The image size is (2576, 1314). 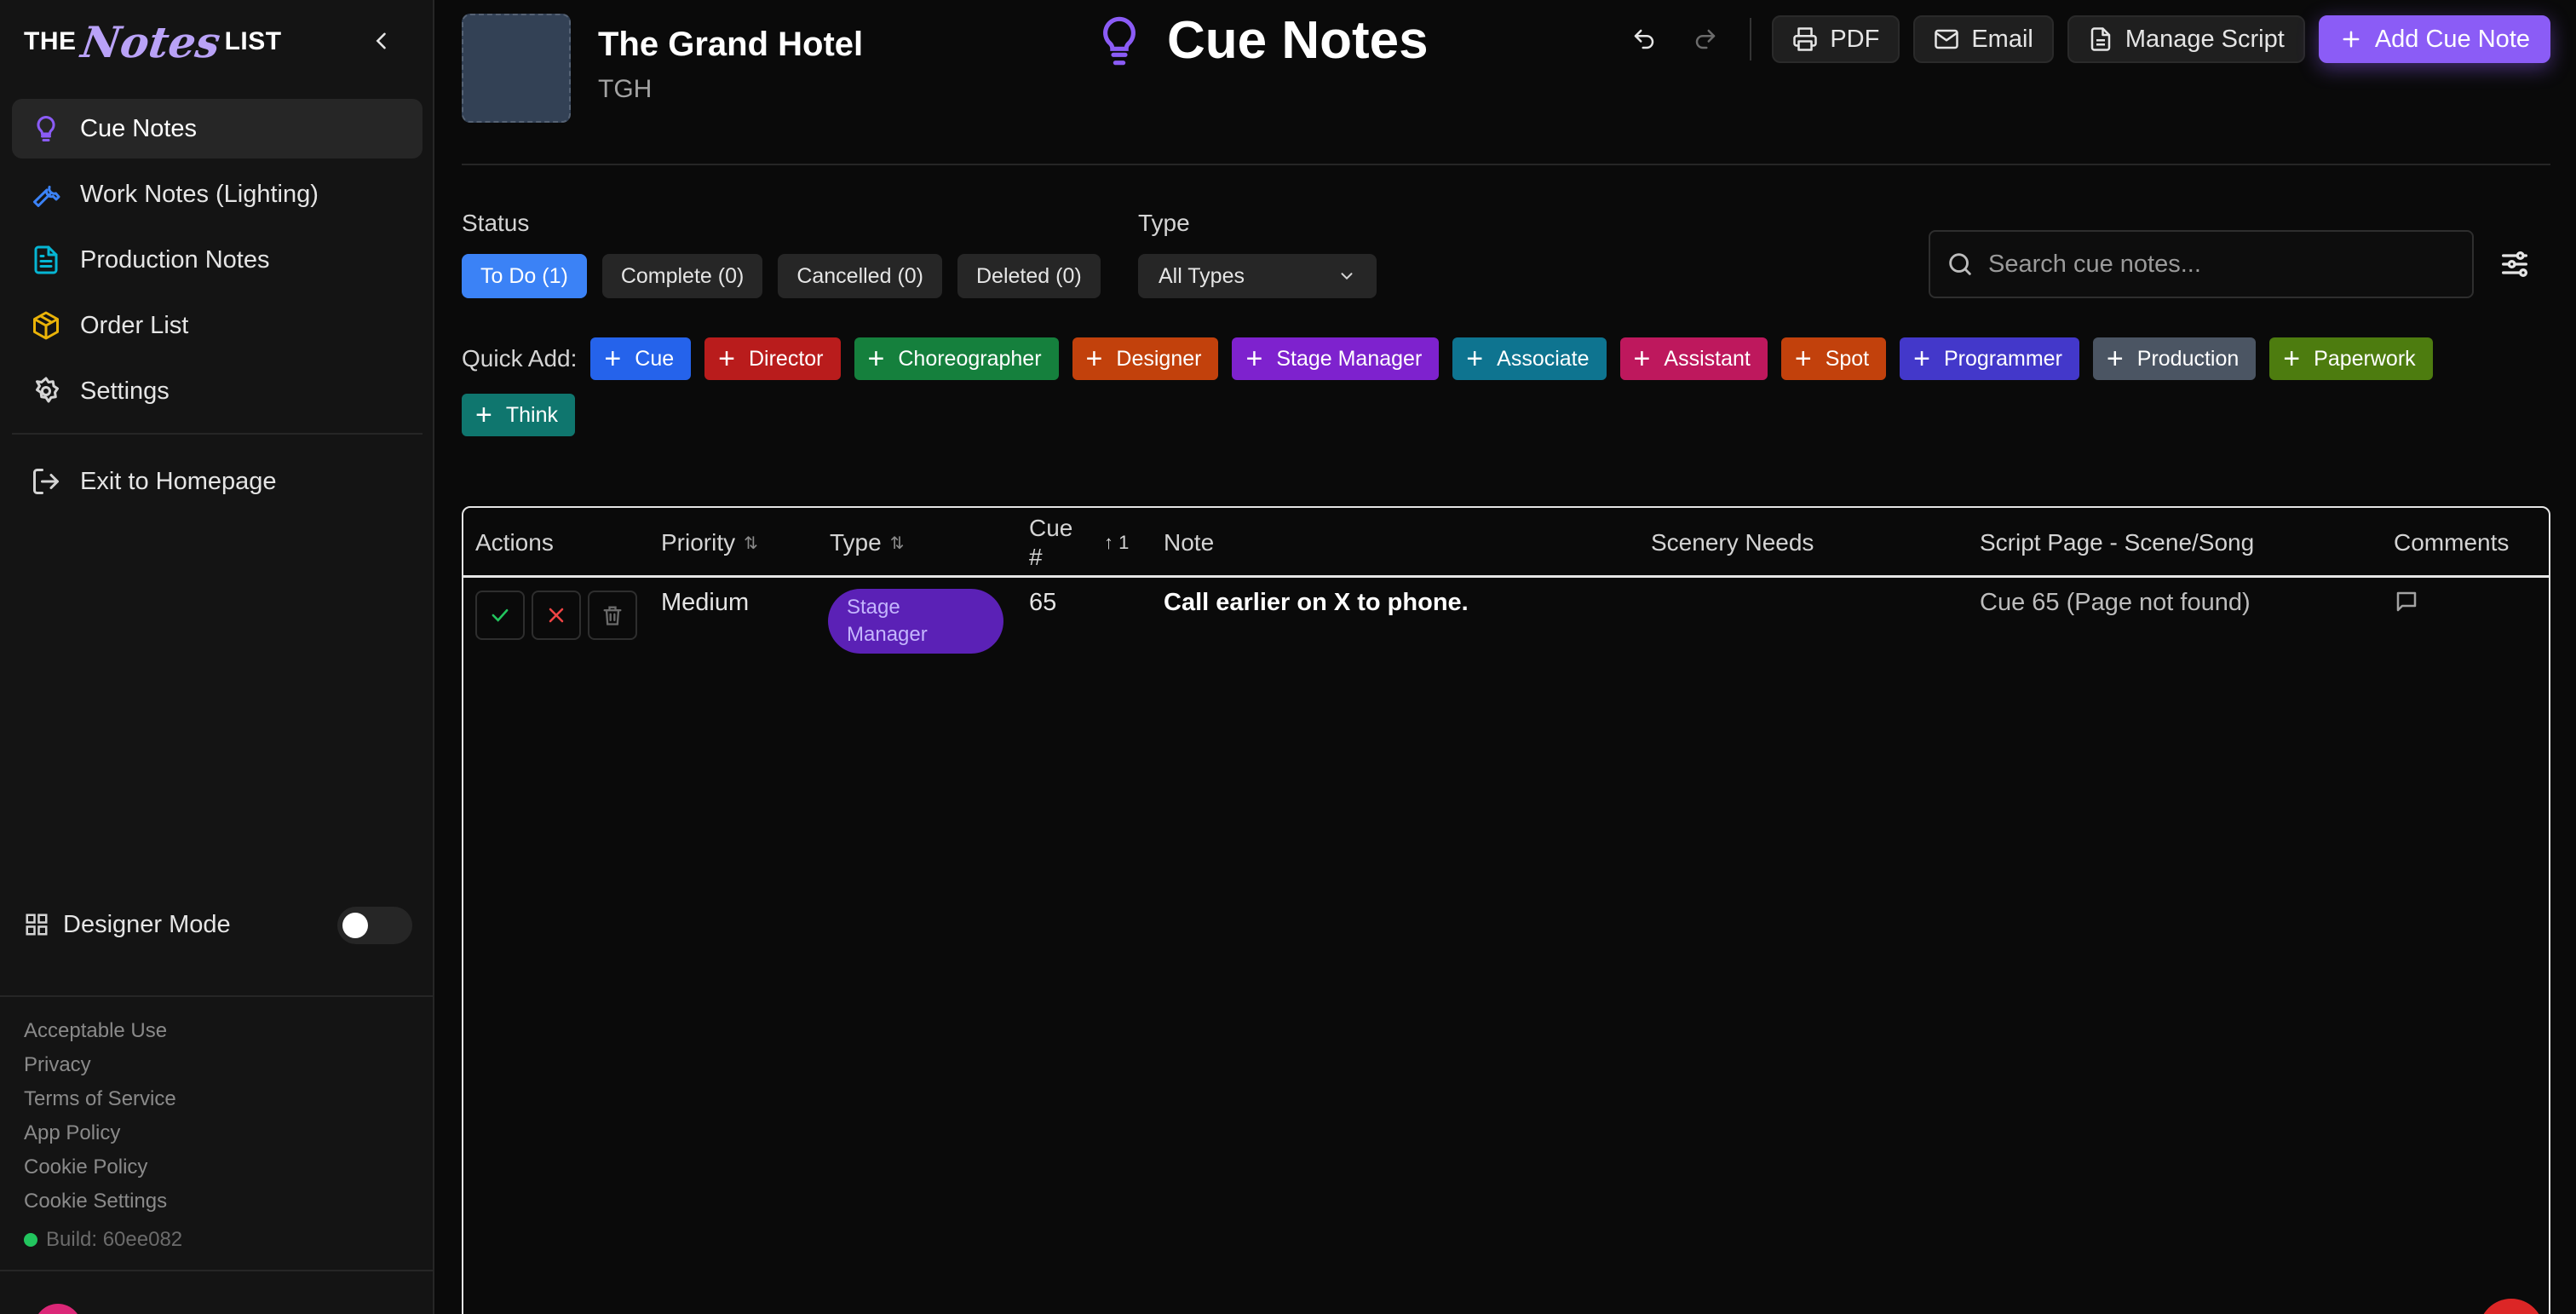 I want to click on quick-add-programmer-button: + Programmer, so click(x=1989, y=358).